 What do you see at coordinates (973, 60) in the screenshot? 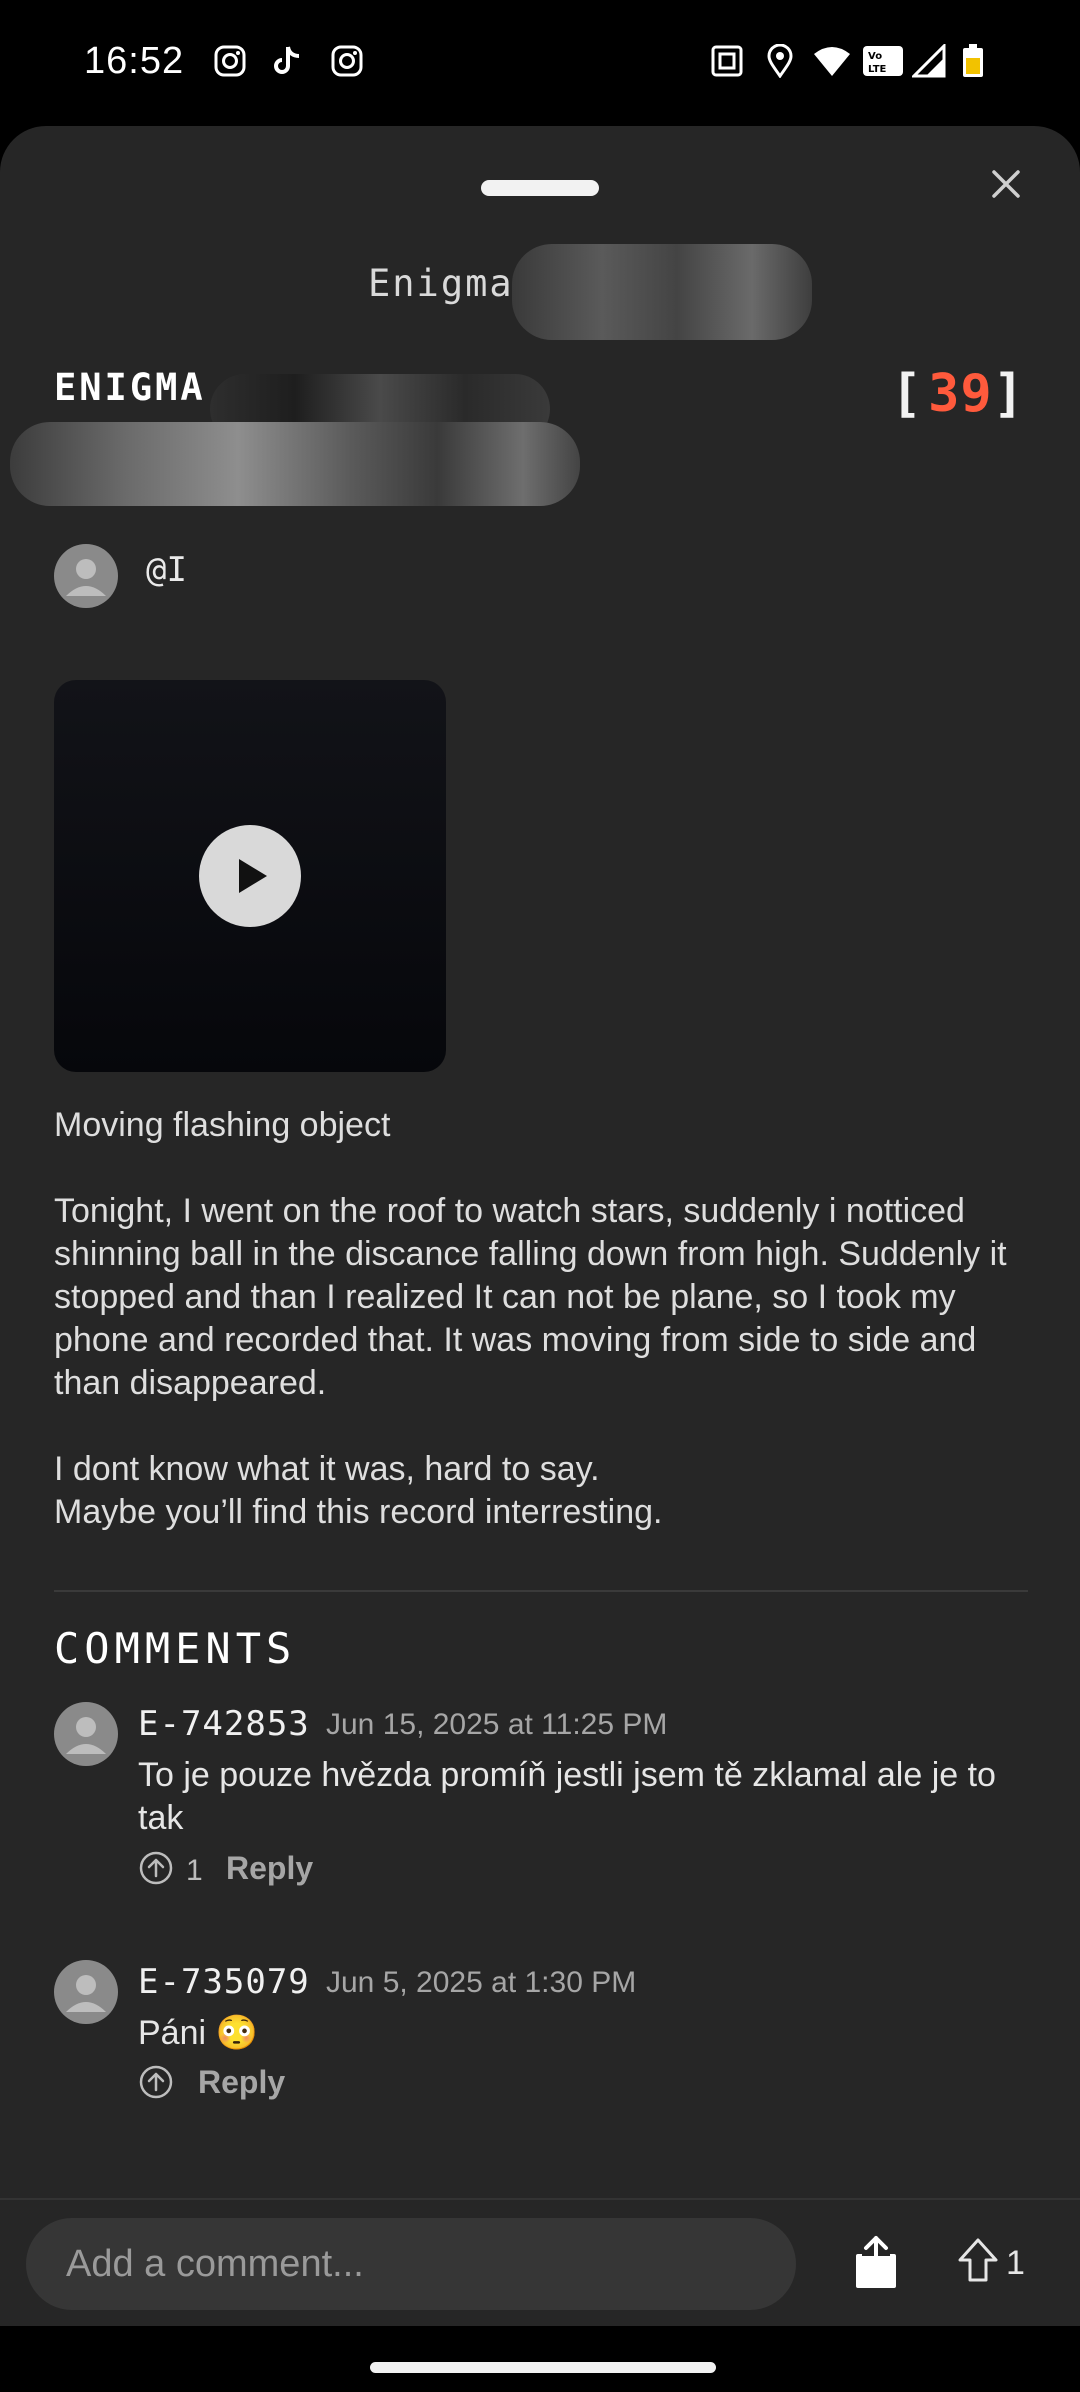
I see `battery-icon` at bounding box center [973, 60].